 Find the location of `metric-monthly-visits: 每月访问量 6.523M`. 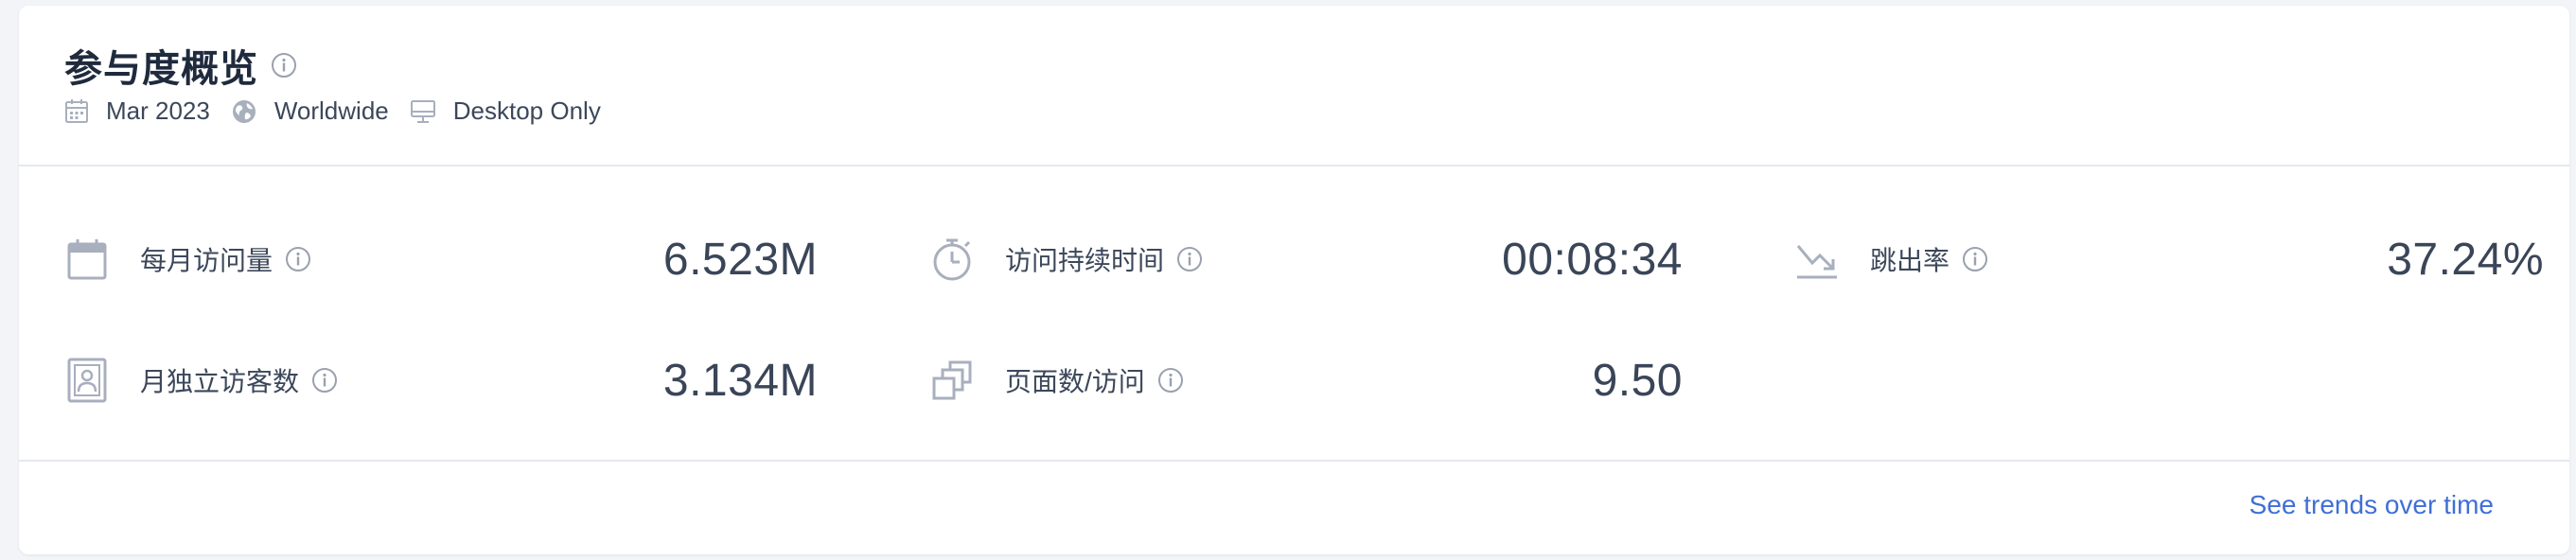

metric-monthly-visits: 每月访问量 6.523M is located at coordinates (441, 259).